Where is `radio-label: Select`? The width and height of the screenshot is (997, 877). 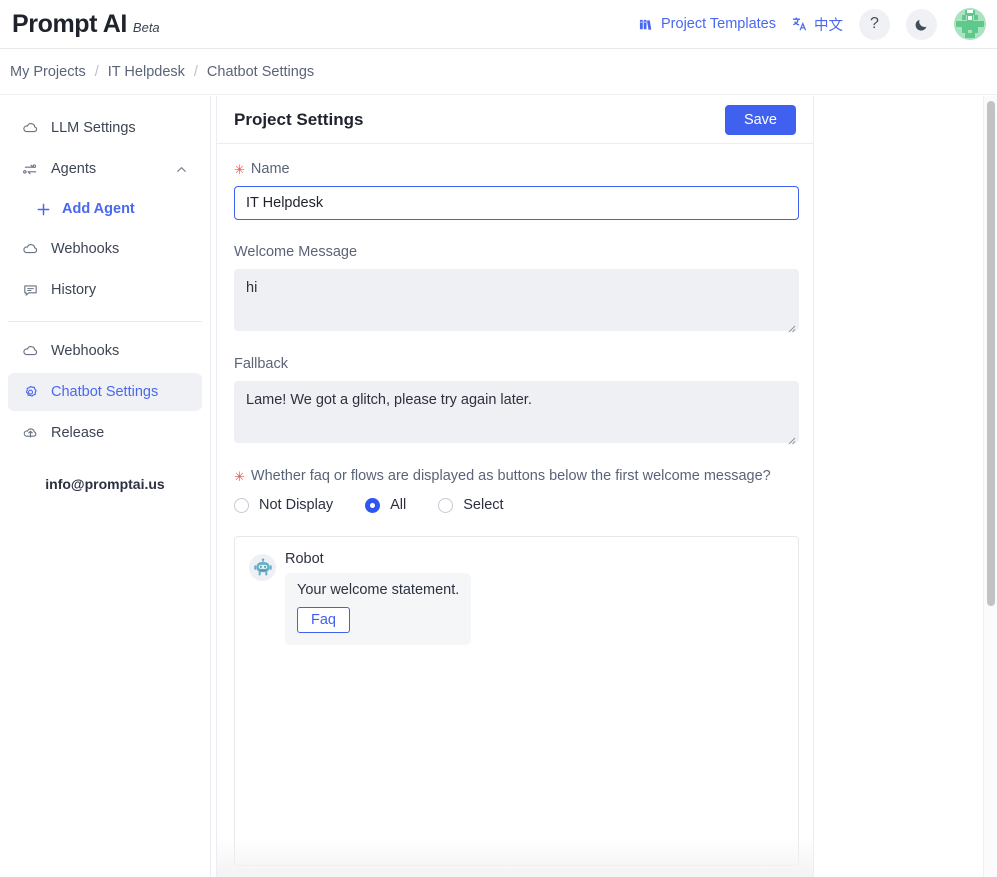
radio-label: Select is located at coordinates (483, 505).